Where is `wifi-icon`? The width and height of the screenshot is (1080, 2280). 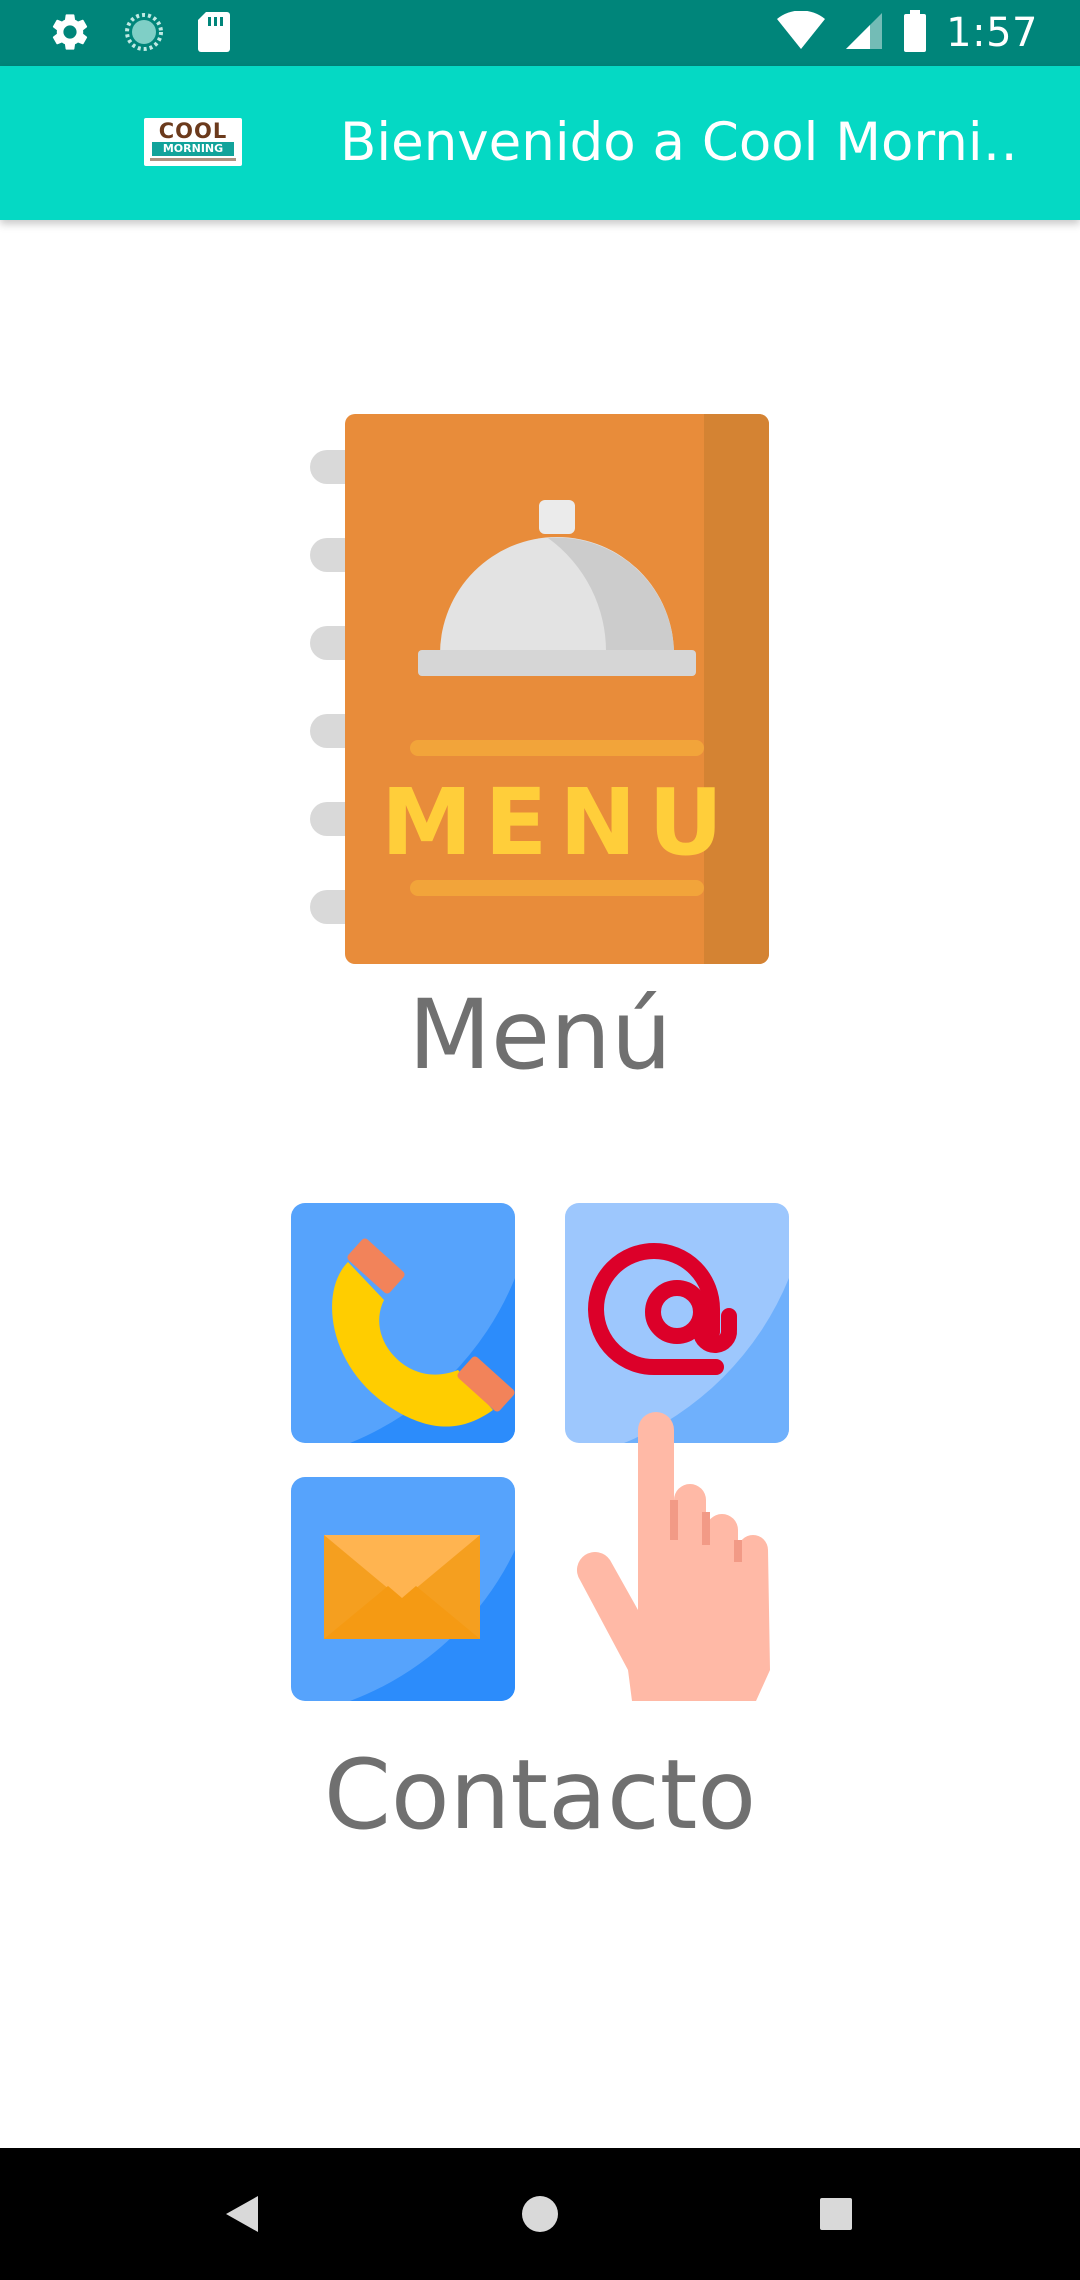
wifi-icon is located at coordinates (801, 32).